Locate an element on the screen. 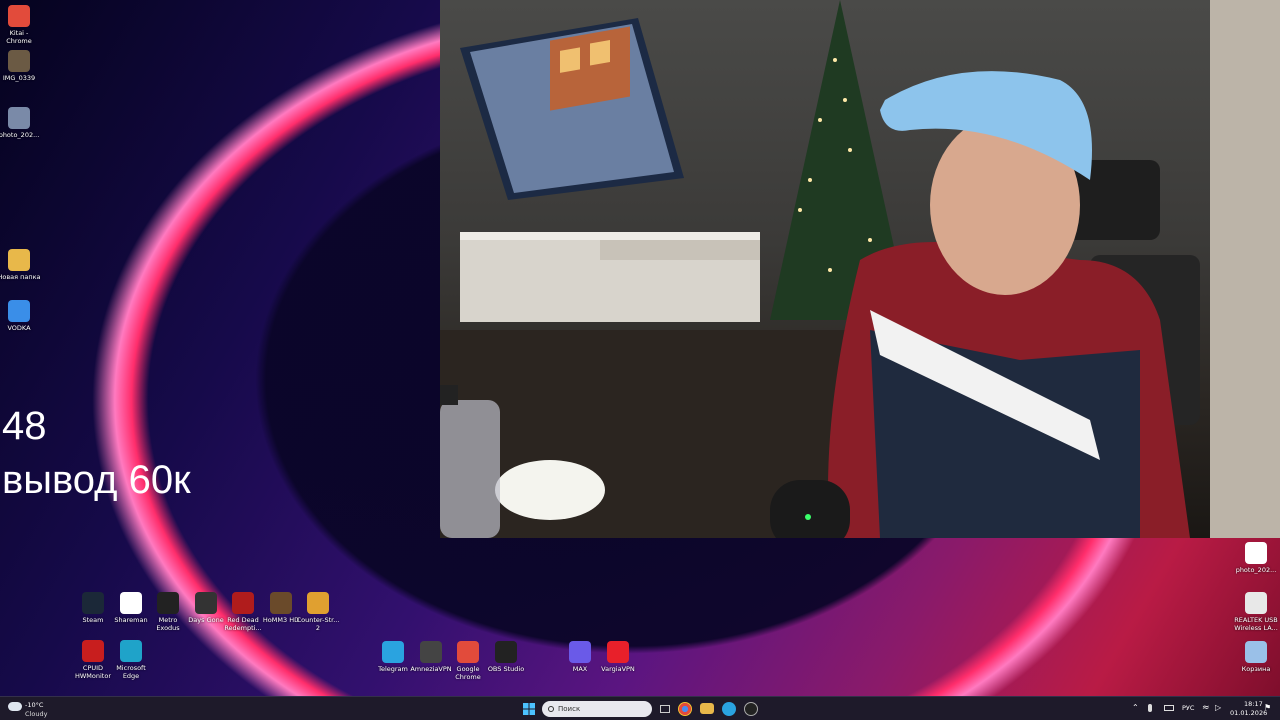 This screenshot has height=720, width=1280. weather-temp: -10°C is located at coordinates (34, 705).